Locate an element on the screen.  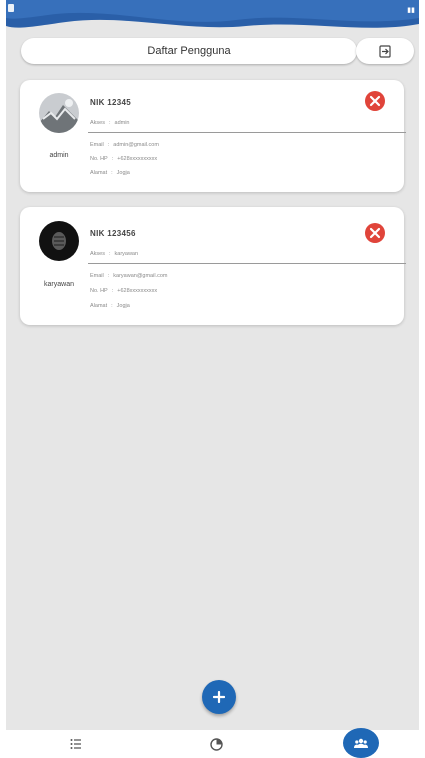
access-row: Akses: admin is located at coordinates (110, 123).